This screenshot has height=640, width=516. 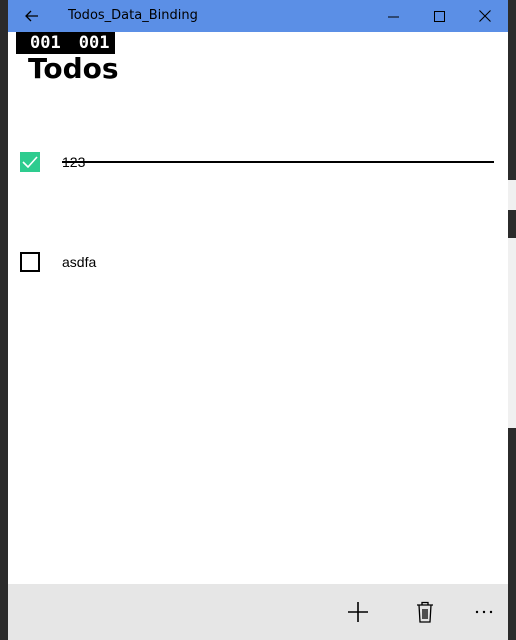 I want to click on strikethrough-line, so click(x=278, y=162).